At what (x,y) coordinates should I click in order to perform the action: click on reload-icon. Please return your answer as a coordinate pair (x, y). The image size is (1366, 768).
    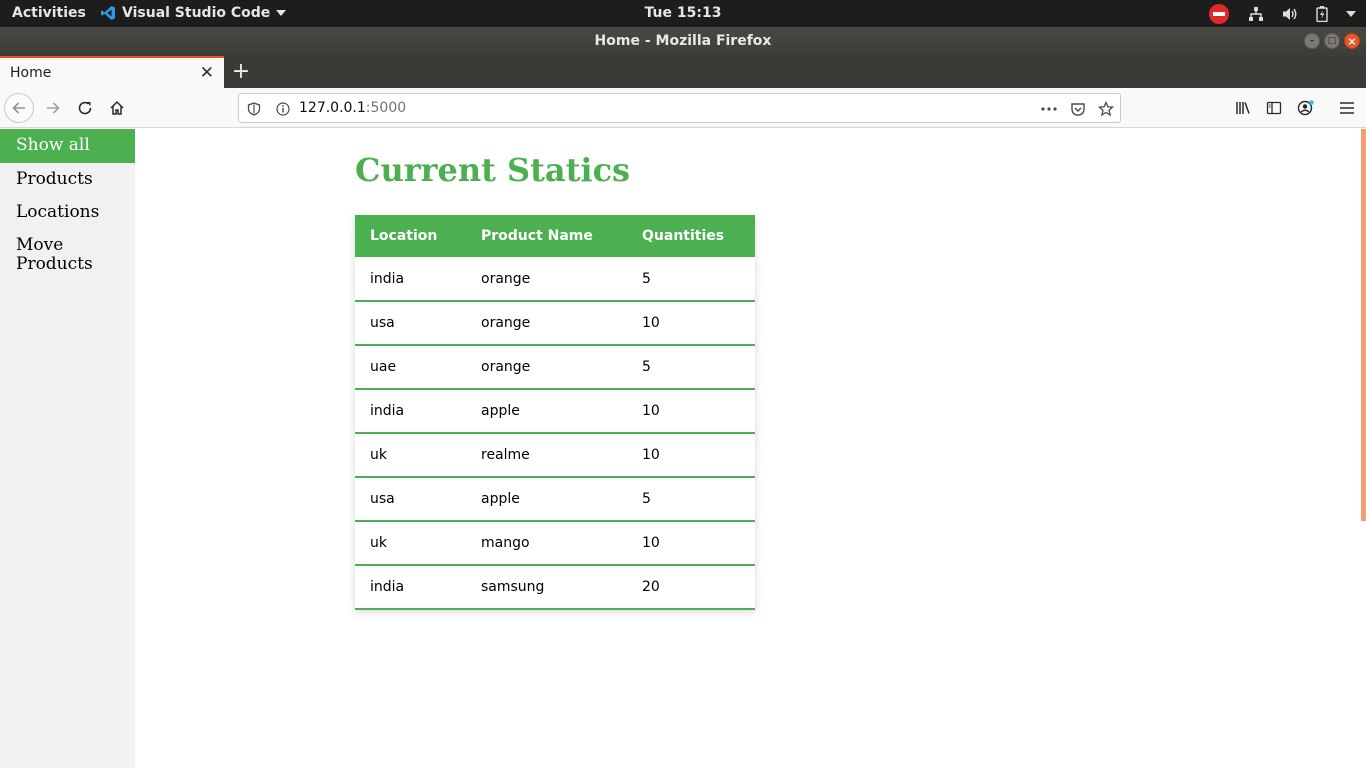
    Looking at the image, I should click on (85, 108).